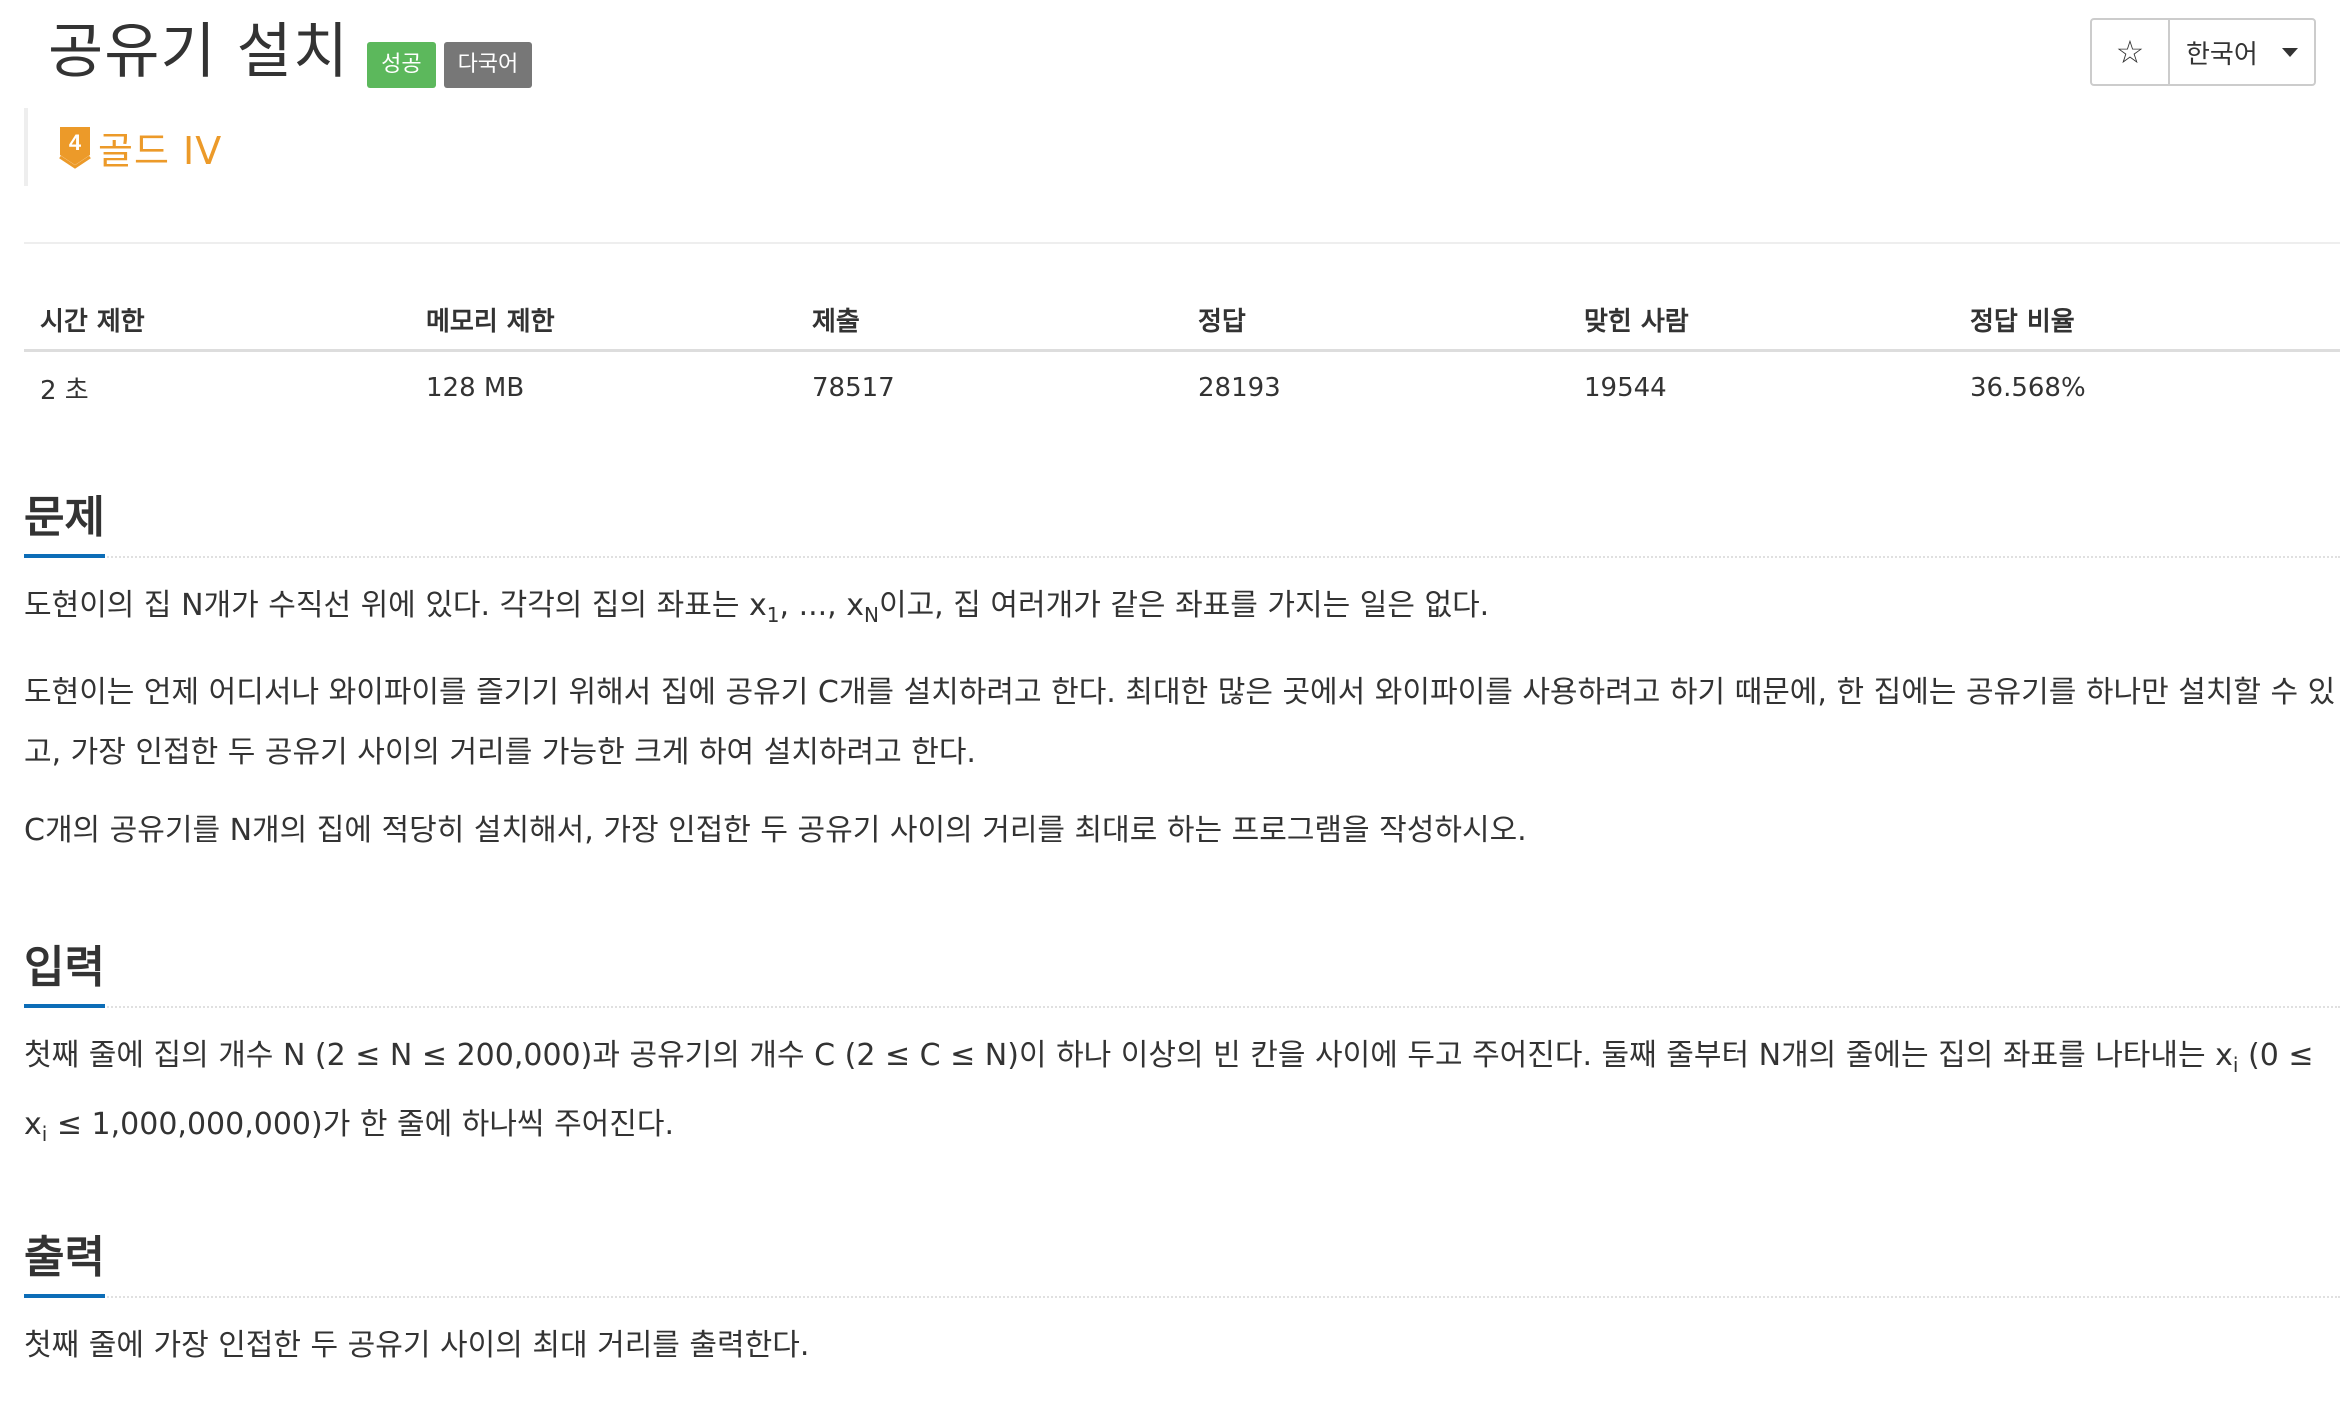 The width and height of the screenshot is (2344, 1422). What do you see at coordinates (401, 65) in the screenshot?
I see `success-badge: 성공` at bounding box center [401, 65].